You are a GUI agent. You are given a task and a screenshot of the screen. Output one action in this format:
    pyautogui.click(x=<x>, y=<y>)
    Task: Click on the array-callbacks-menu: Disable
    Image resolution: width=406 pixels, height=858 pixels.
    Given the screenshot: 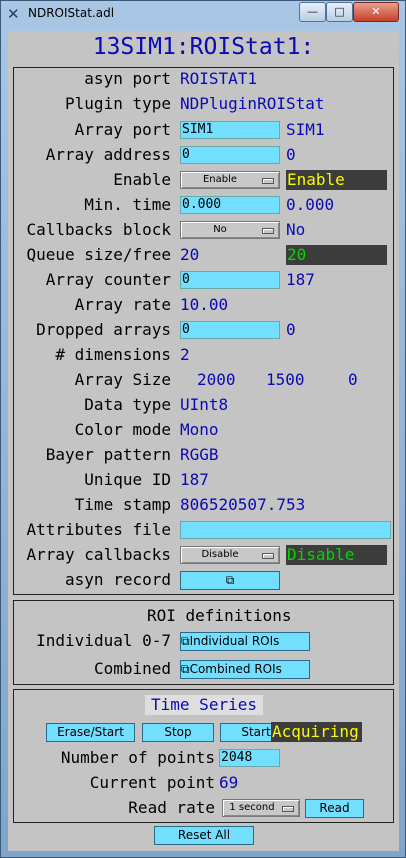 What is the action you would take?
    pyautogui.click(x=230, y=555)
    